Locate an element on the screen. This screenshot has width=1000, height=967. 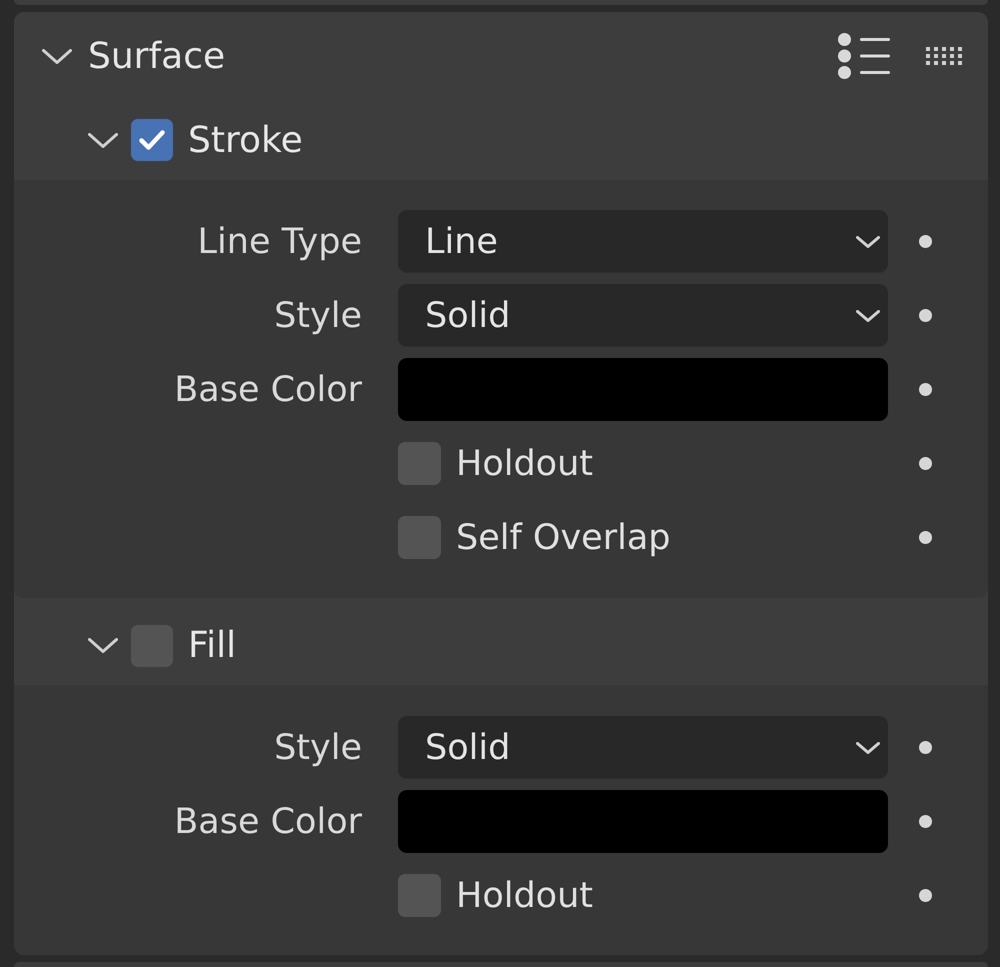
list-icon is located at coordinates (864, 56).